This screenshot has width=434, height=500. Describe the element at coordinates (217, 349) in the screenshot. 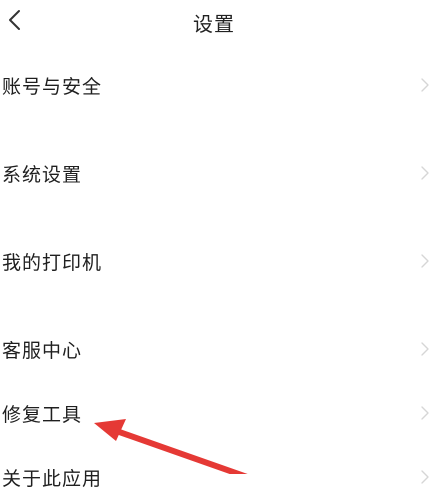

I see `menu-item-customer-service: 客服中心` at that location.